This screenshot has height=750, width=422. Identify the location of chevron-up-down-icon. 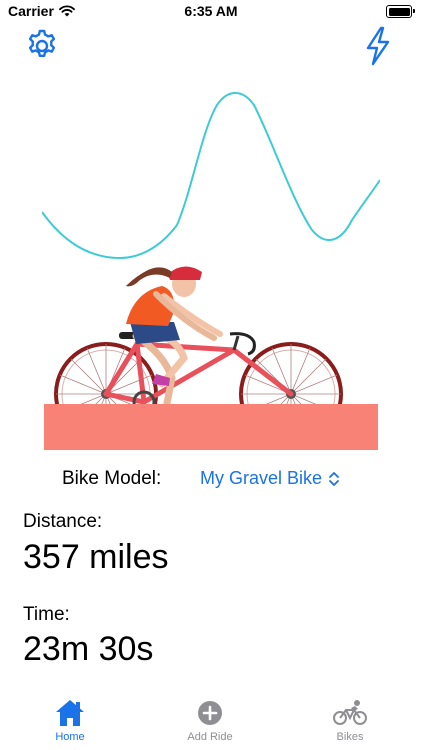
(334, 478).